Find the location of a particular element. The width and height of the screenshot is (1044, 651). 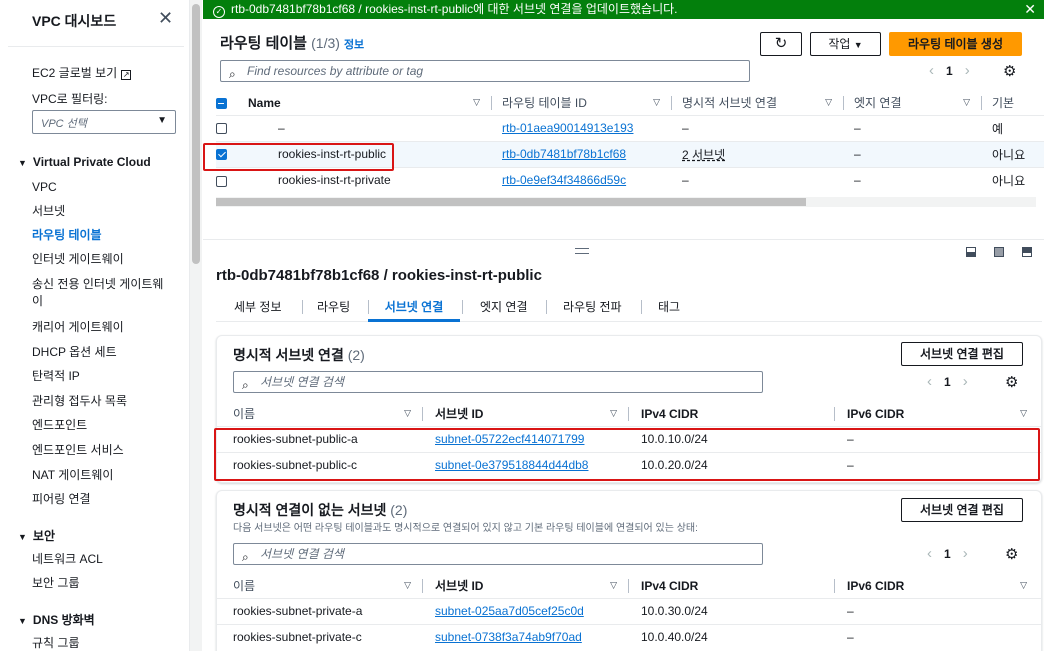

route-table-id-link: rtb-0e9ef34f34866d59c is located at coordinates (564, 180).